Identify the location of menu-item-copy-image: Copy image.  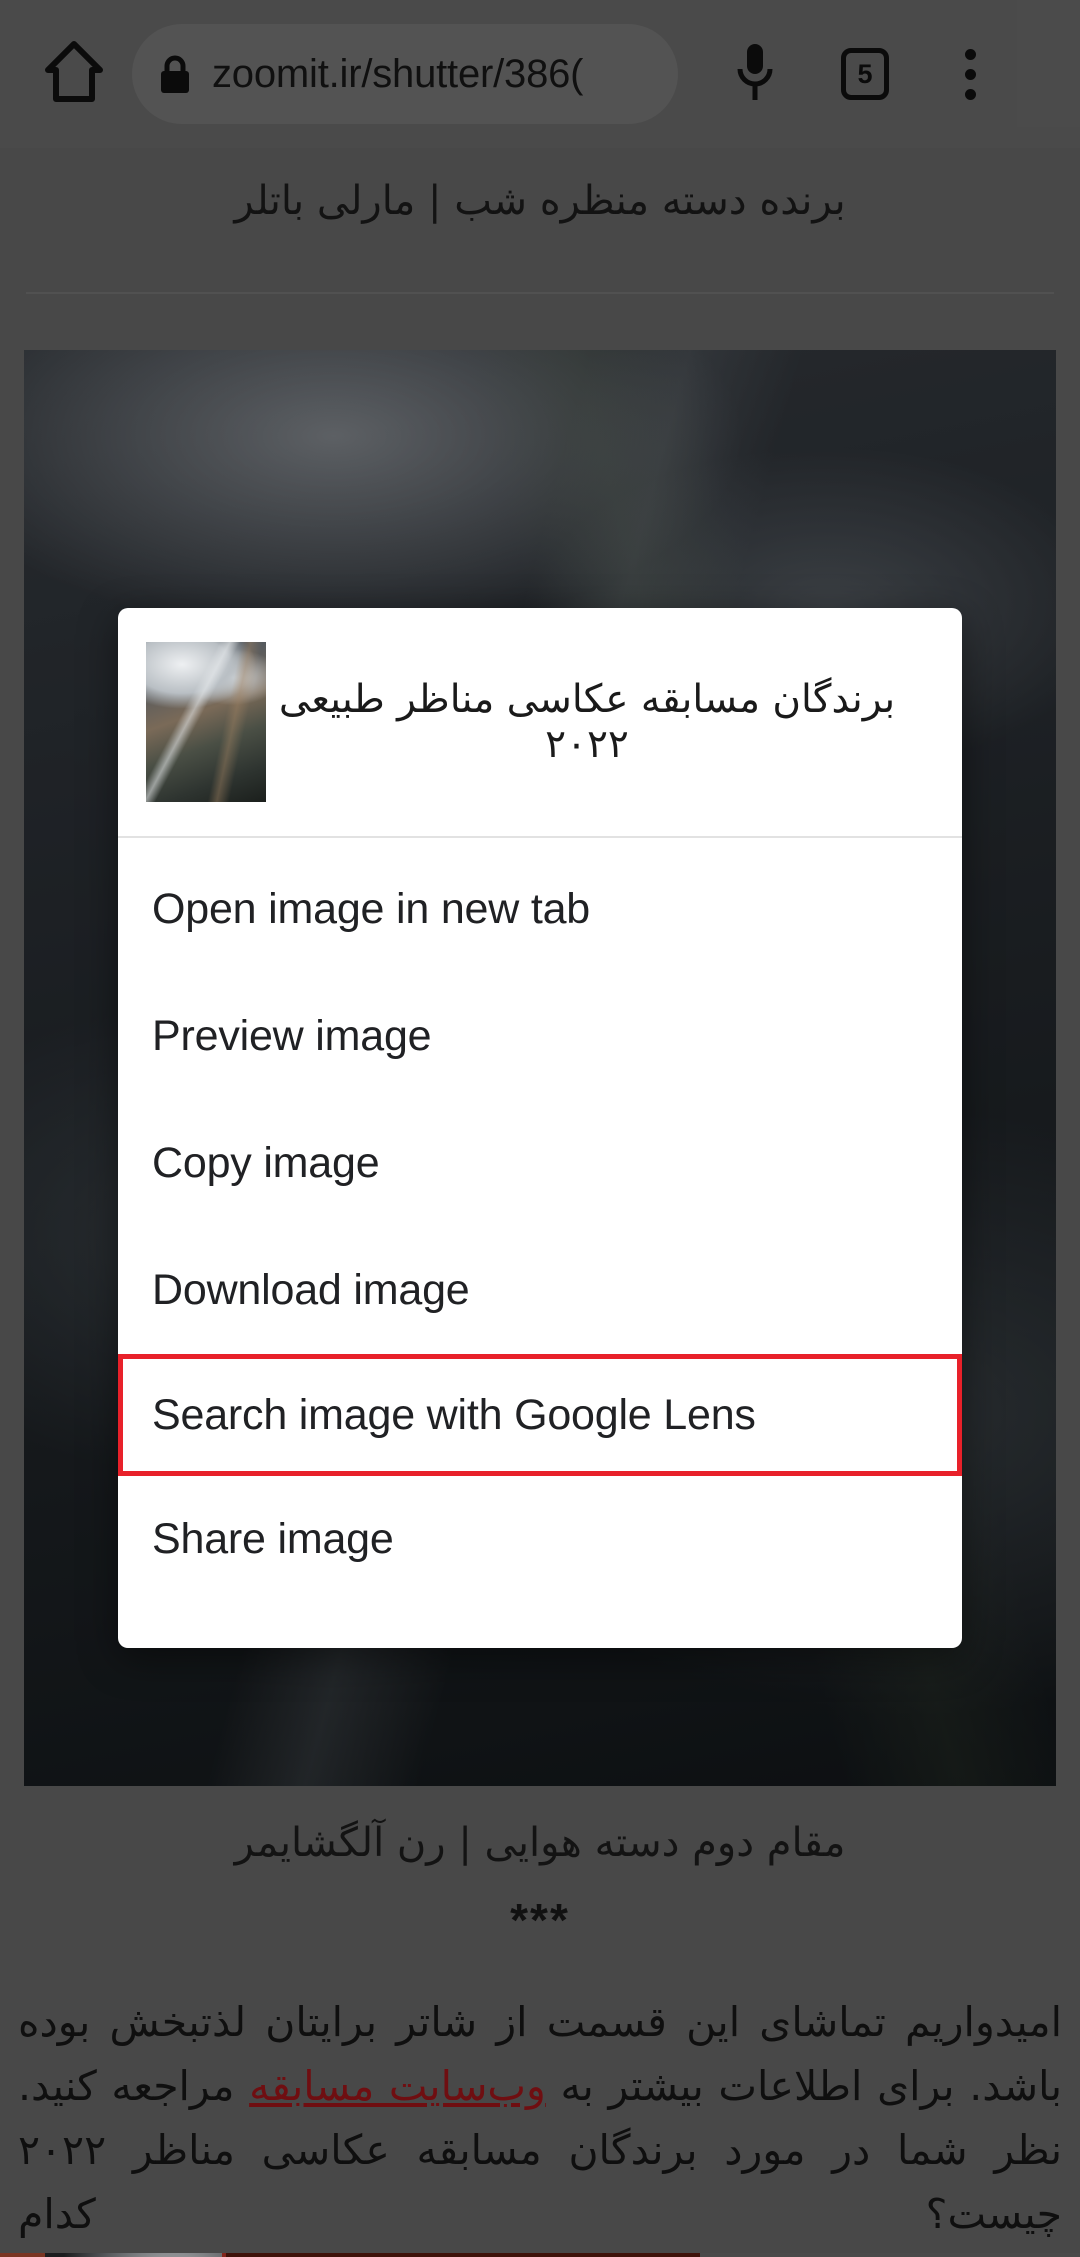
(540, 1163).